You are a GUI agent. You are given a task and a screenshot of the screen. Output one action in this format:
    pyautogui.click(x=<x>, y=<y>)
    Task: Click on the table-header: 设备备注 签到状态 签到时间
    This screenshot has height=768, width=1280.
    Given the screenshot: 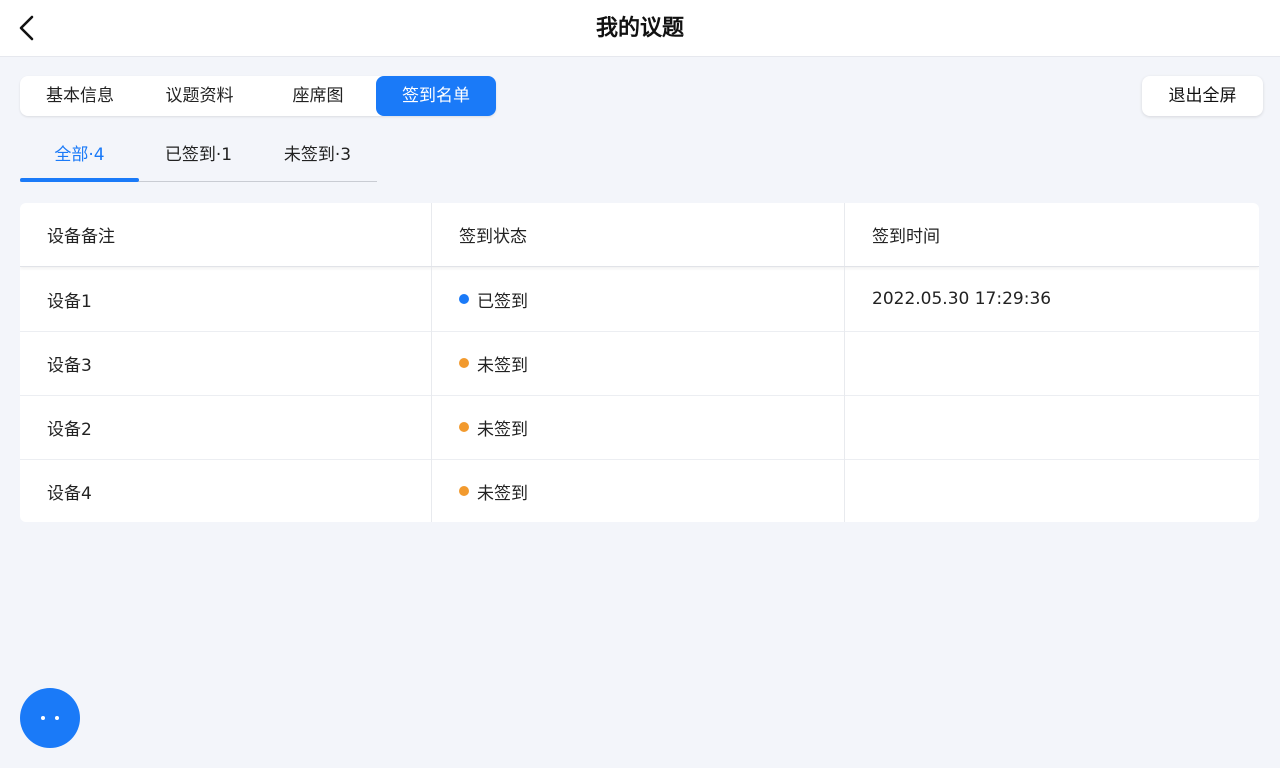 What is the action you would take?
    pyautogui.click(x=639, y=235)
    